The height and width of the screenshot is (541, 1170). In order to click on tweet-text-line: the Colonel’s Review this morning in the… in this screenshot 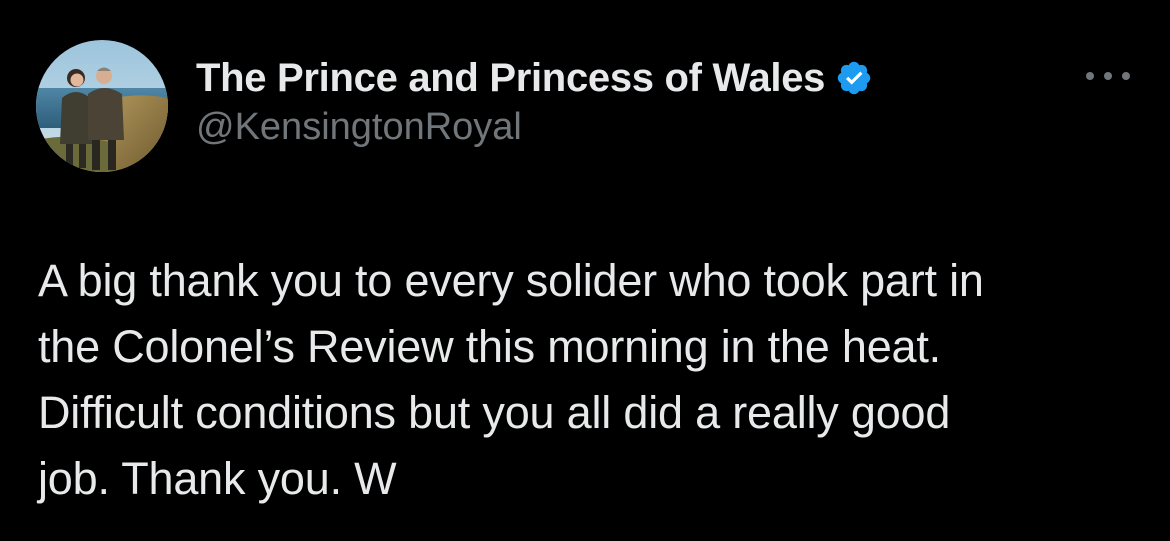, I will do `click(489, 346)`.